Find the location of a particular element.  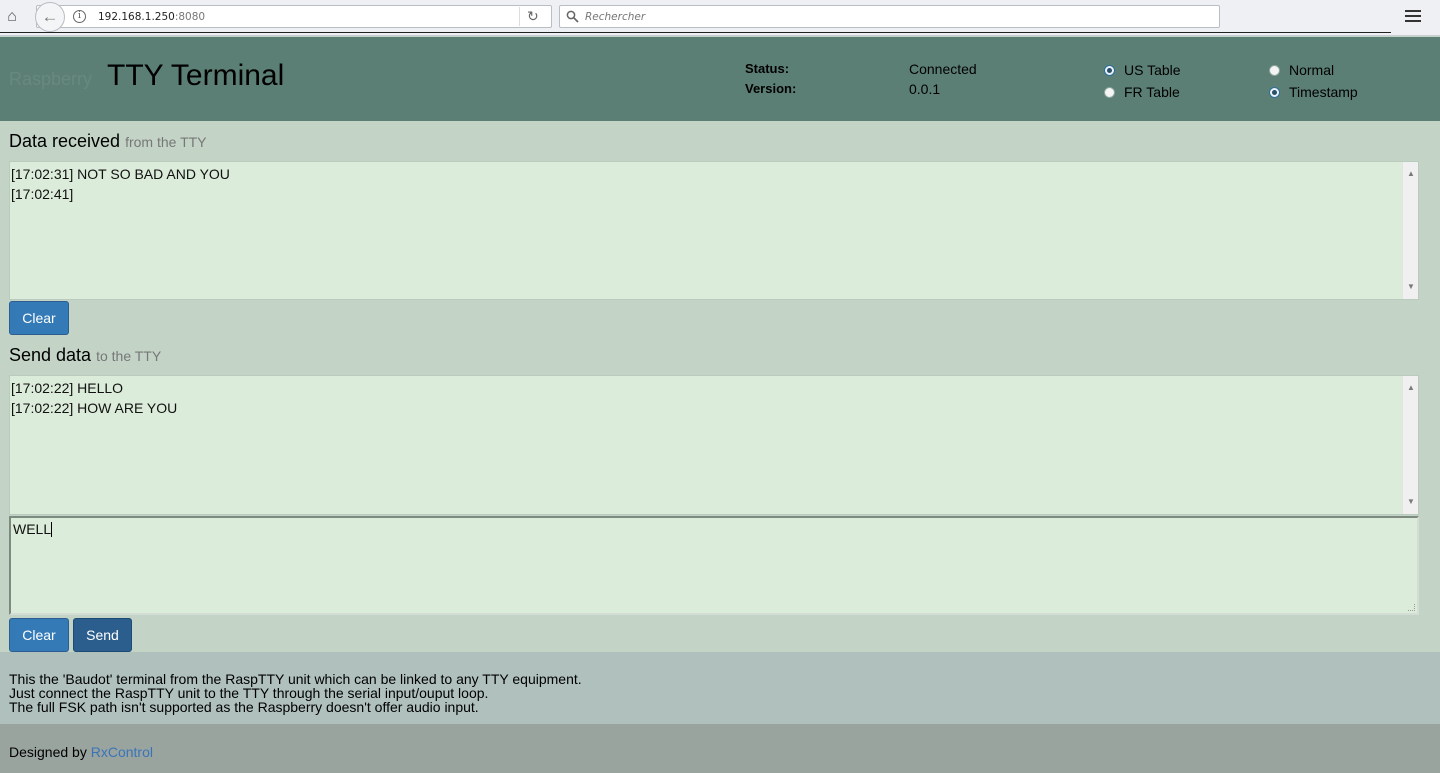

footer: Designed by RxControl is located at coordinates (720, 748).